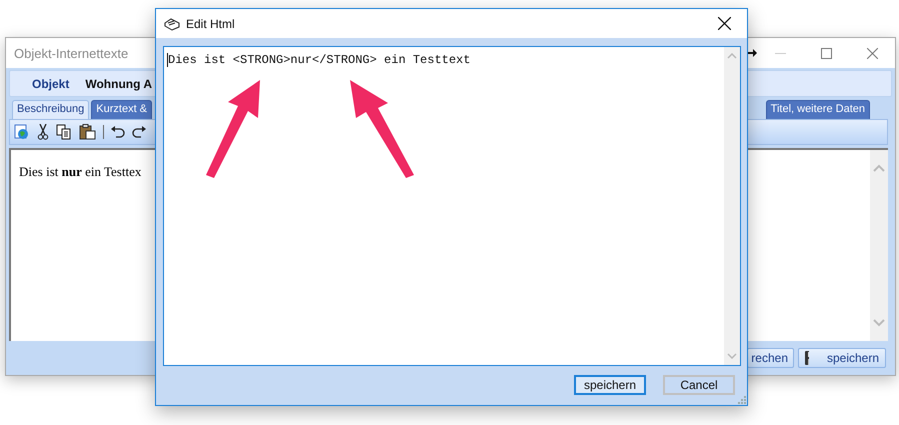 Image resolution: width=899 pixels, height=425 pixels. Describe the element at coordinates (770, 358) in the screenshot. I see `text-button: rechen` at that location.